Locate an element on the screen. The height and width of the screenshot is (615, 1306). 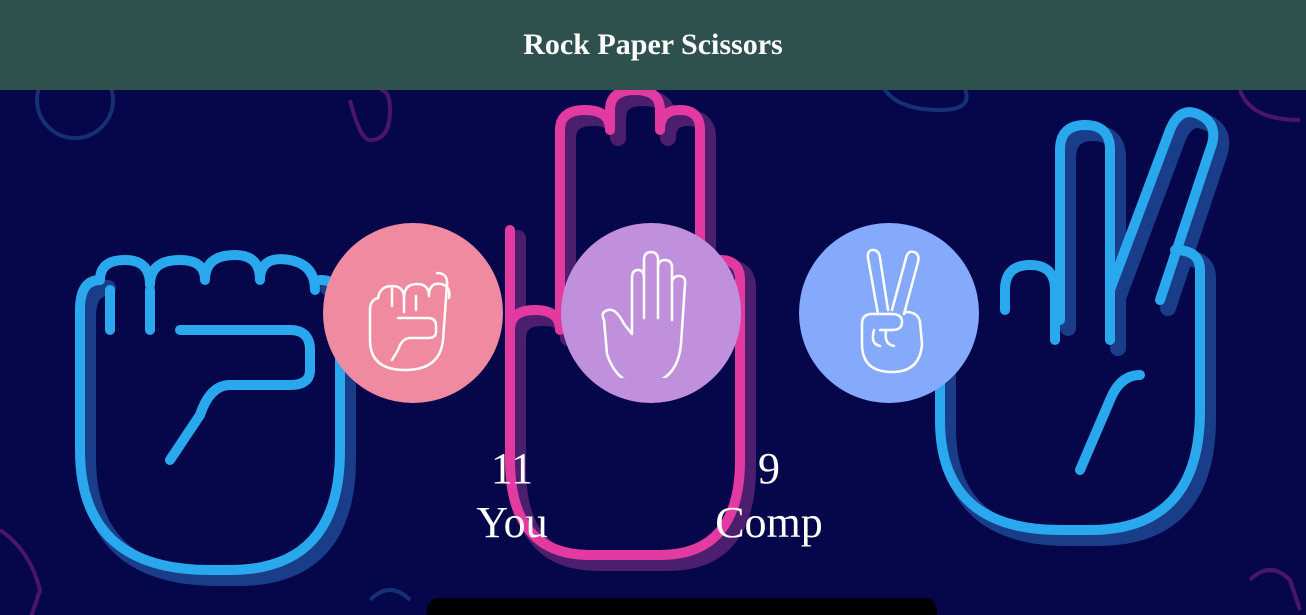
computer-score-label: Comp is located at coordinates (769, 522).